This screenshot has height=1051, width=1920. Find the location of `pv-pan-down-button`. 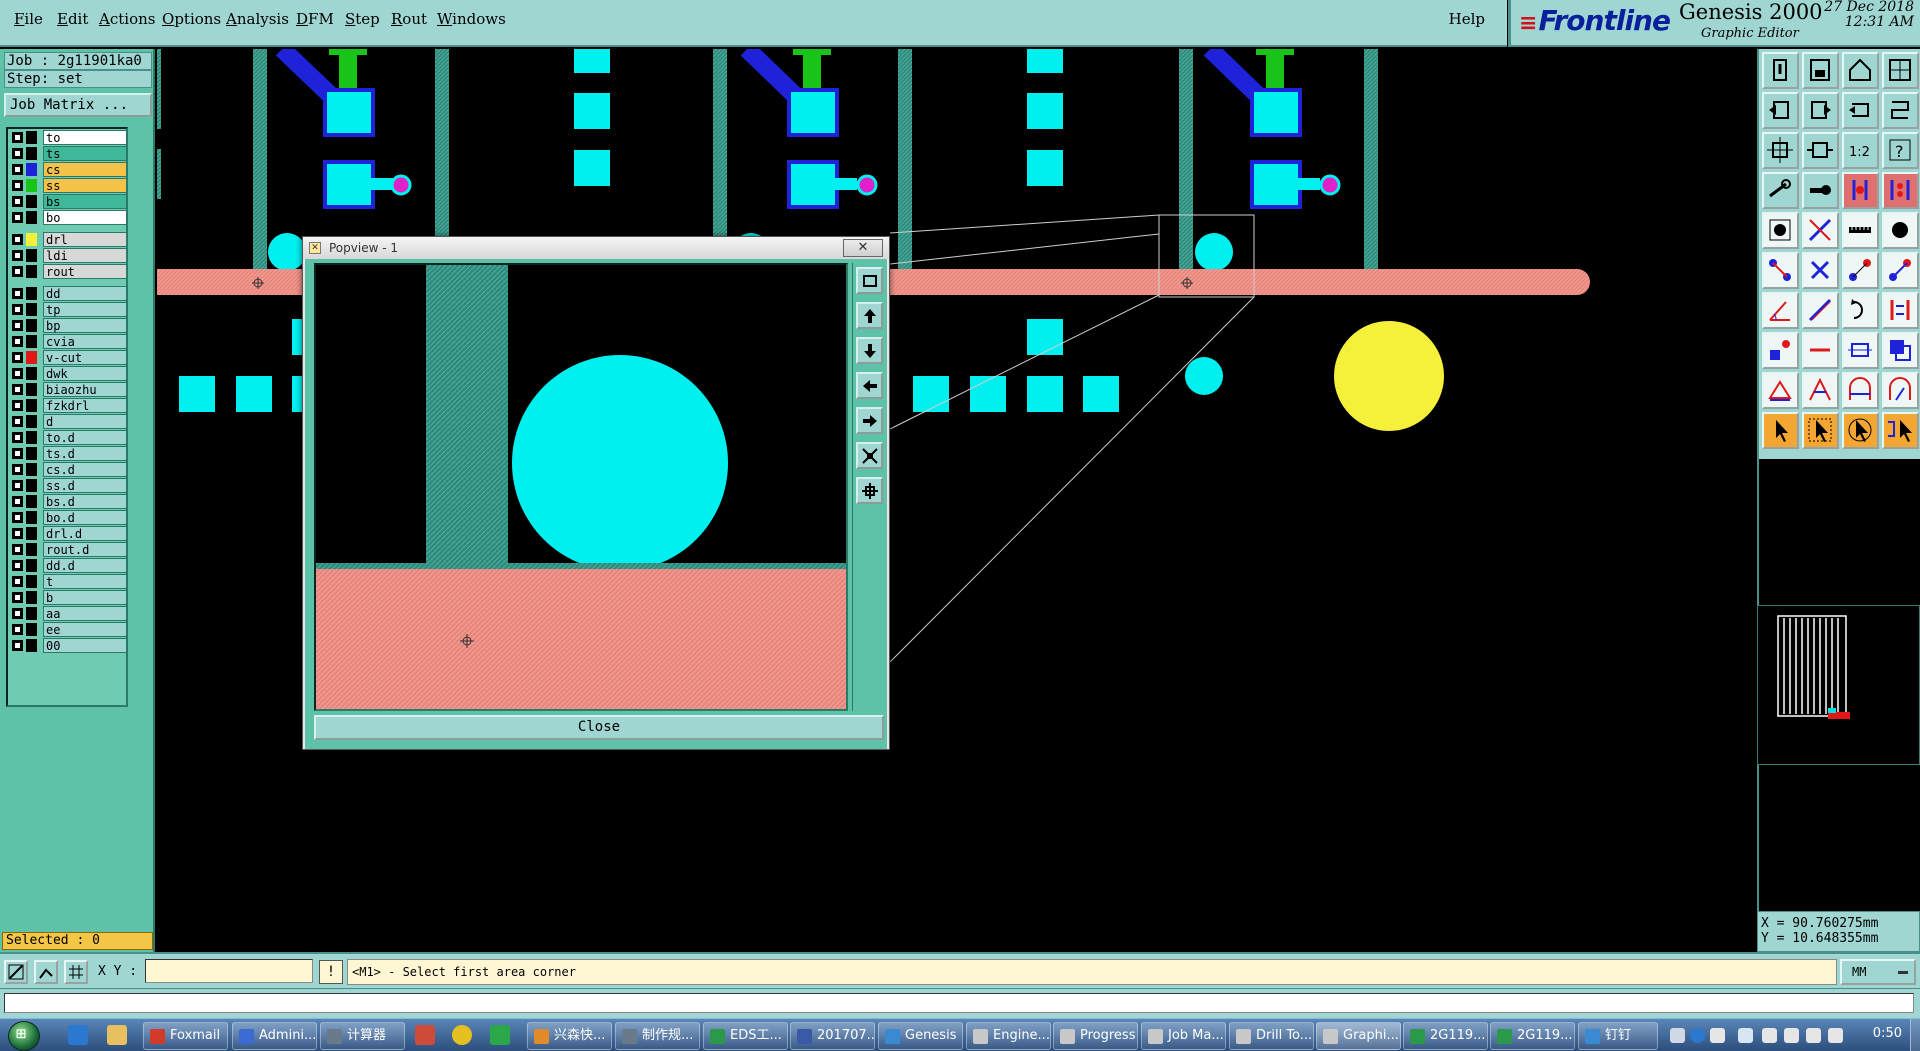

pv-pan-down-button is located at coordinates (869, 350).